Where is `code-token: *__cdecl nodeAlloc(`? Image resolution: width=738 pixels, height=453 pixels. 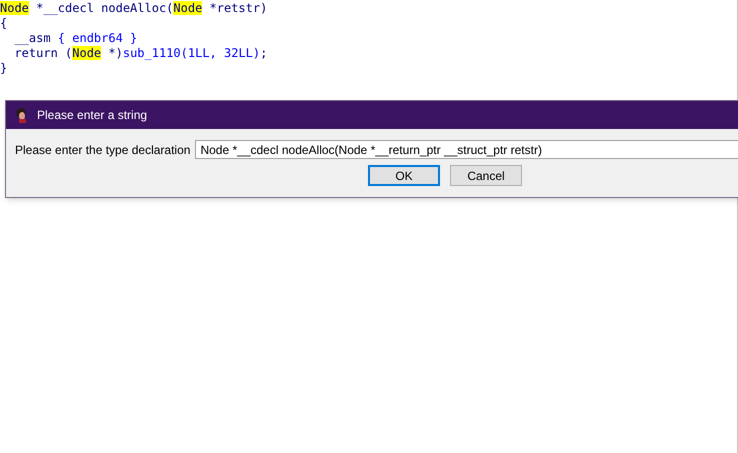
code-token: *__cdecl nodeAlloc( is located at coordinates (104, 8).